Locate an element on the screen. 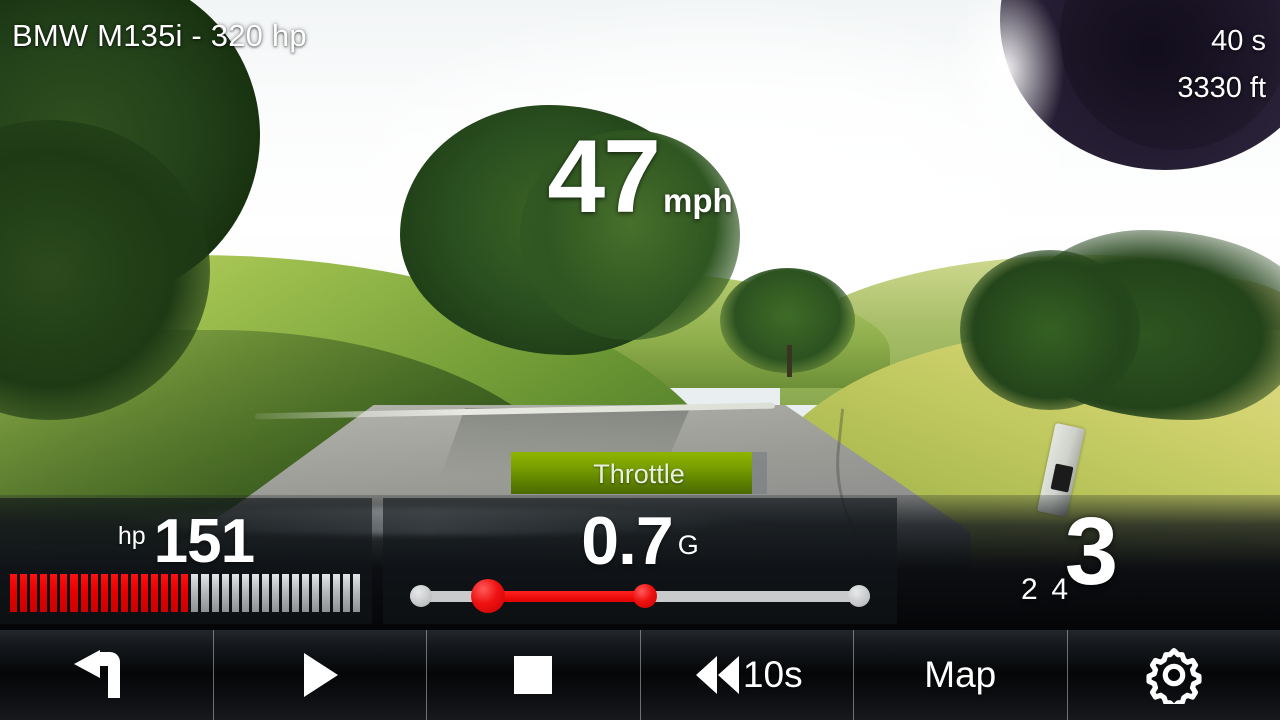 The image size is (1280, 720). gear-panel: 2 3 4 is located at coordinates (1091, 561).